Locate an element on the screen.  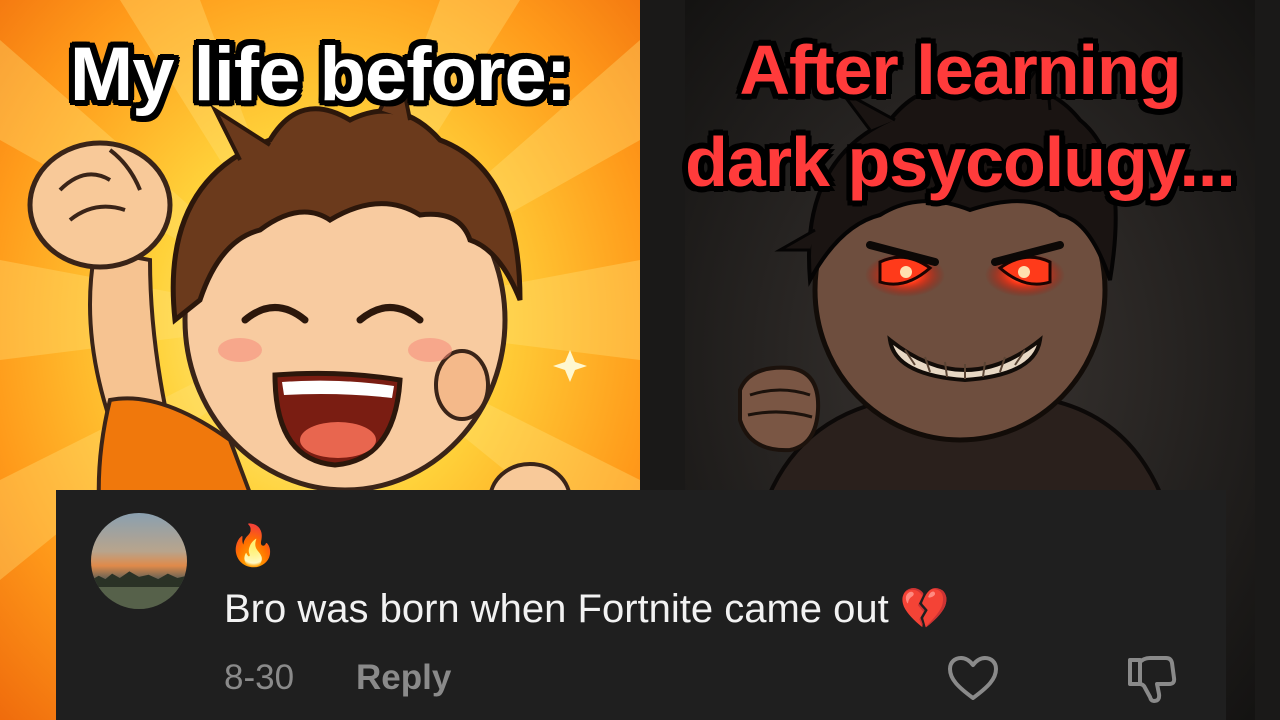
meme-caption-before: My life before: is located at coordinates (320, 75).